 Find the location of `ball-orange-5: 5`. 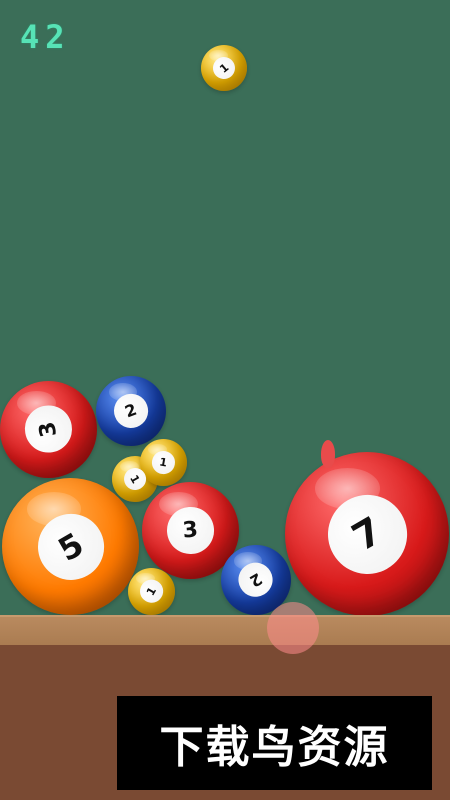

ball-orange-5: 5 is located at coordinates (70, 546).